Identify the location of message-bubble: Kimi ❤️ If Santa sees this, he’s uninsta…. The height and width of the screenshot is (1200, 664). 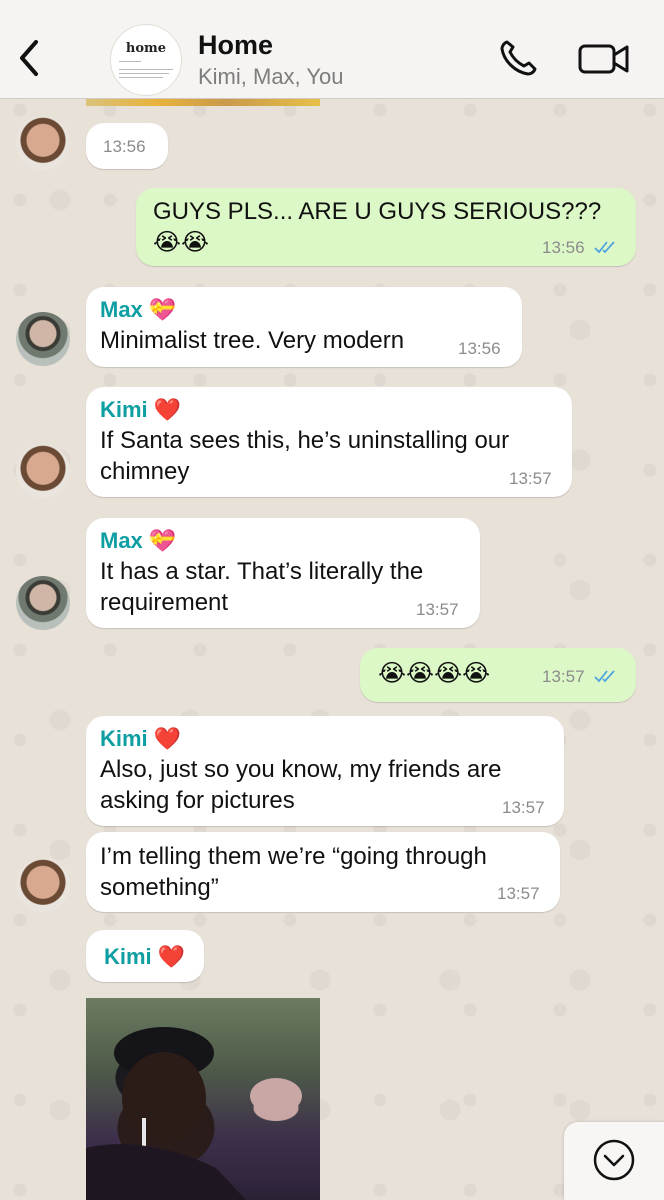
(329, 442).